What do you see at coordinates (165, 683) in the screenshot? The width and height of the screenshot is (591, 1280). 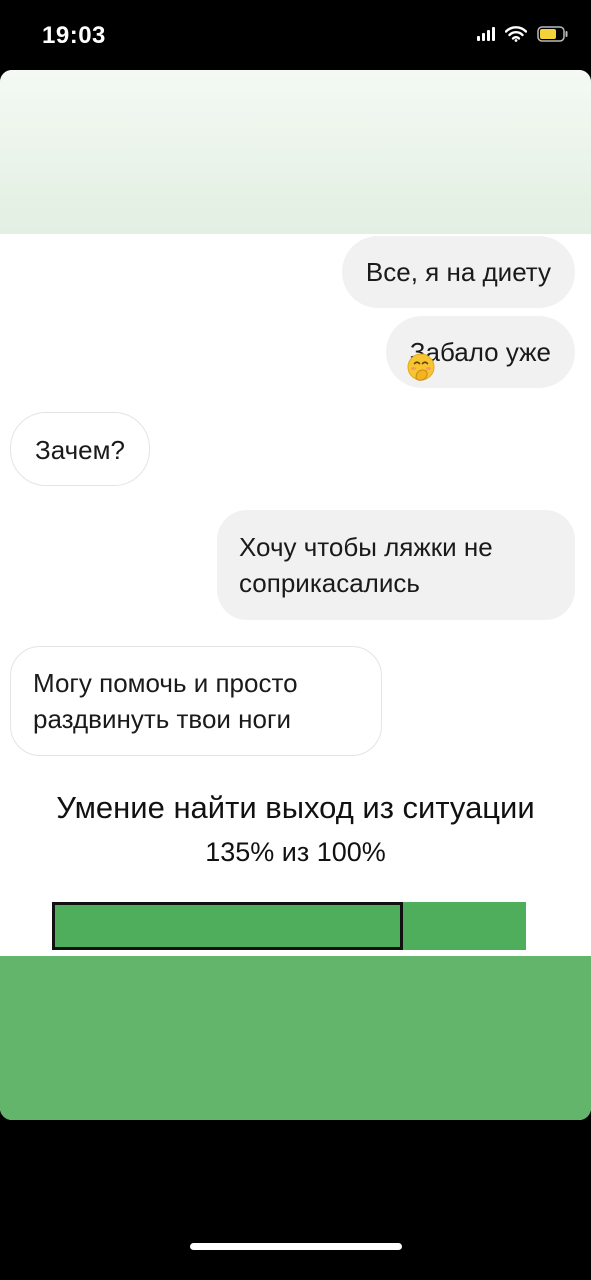 I see `message-line: Могу помочь и просто` at bounding box center [165, 683].